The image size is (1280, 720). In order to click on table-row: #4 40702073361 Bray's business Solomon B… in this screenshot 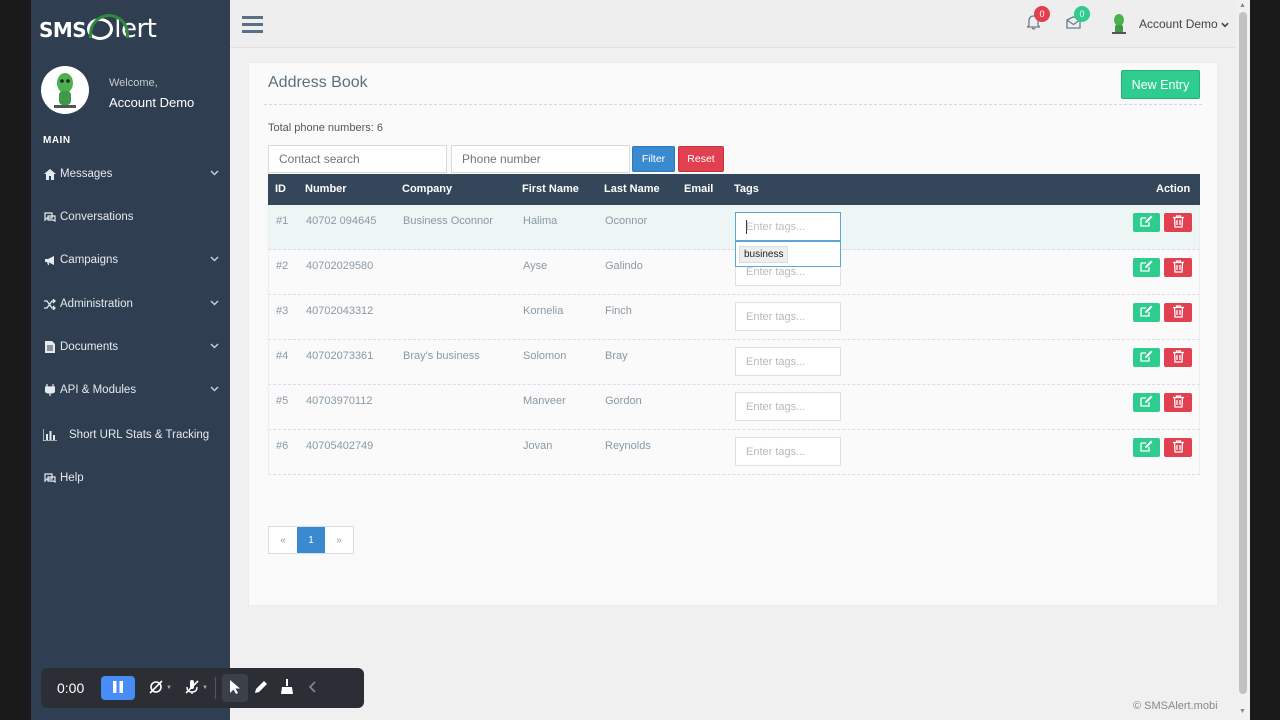, I will do `click(734, 362)`.